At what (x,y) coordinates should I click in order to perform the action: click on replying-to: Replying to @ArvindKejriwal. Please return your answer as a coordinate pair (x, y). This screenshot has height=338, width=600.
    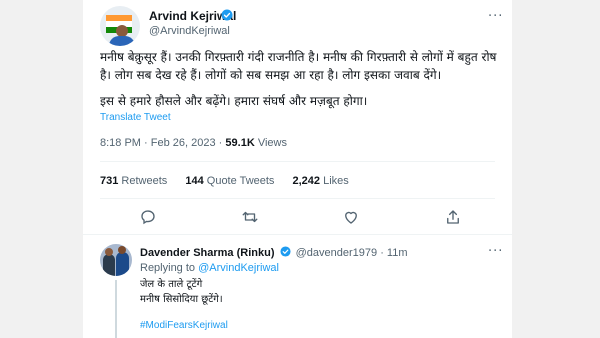
    Looking at the image, I should click on (209, 268).